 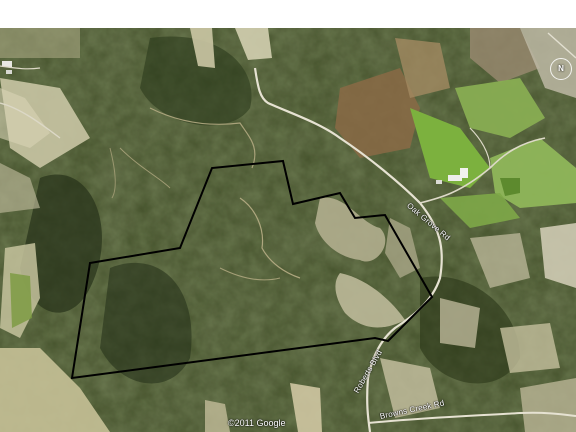 I want to click on top-bar, so click(x=288, y=14).